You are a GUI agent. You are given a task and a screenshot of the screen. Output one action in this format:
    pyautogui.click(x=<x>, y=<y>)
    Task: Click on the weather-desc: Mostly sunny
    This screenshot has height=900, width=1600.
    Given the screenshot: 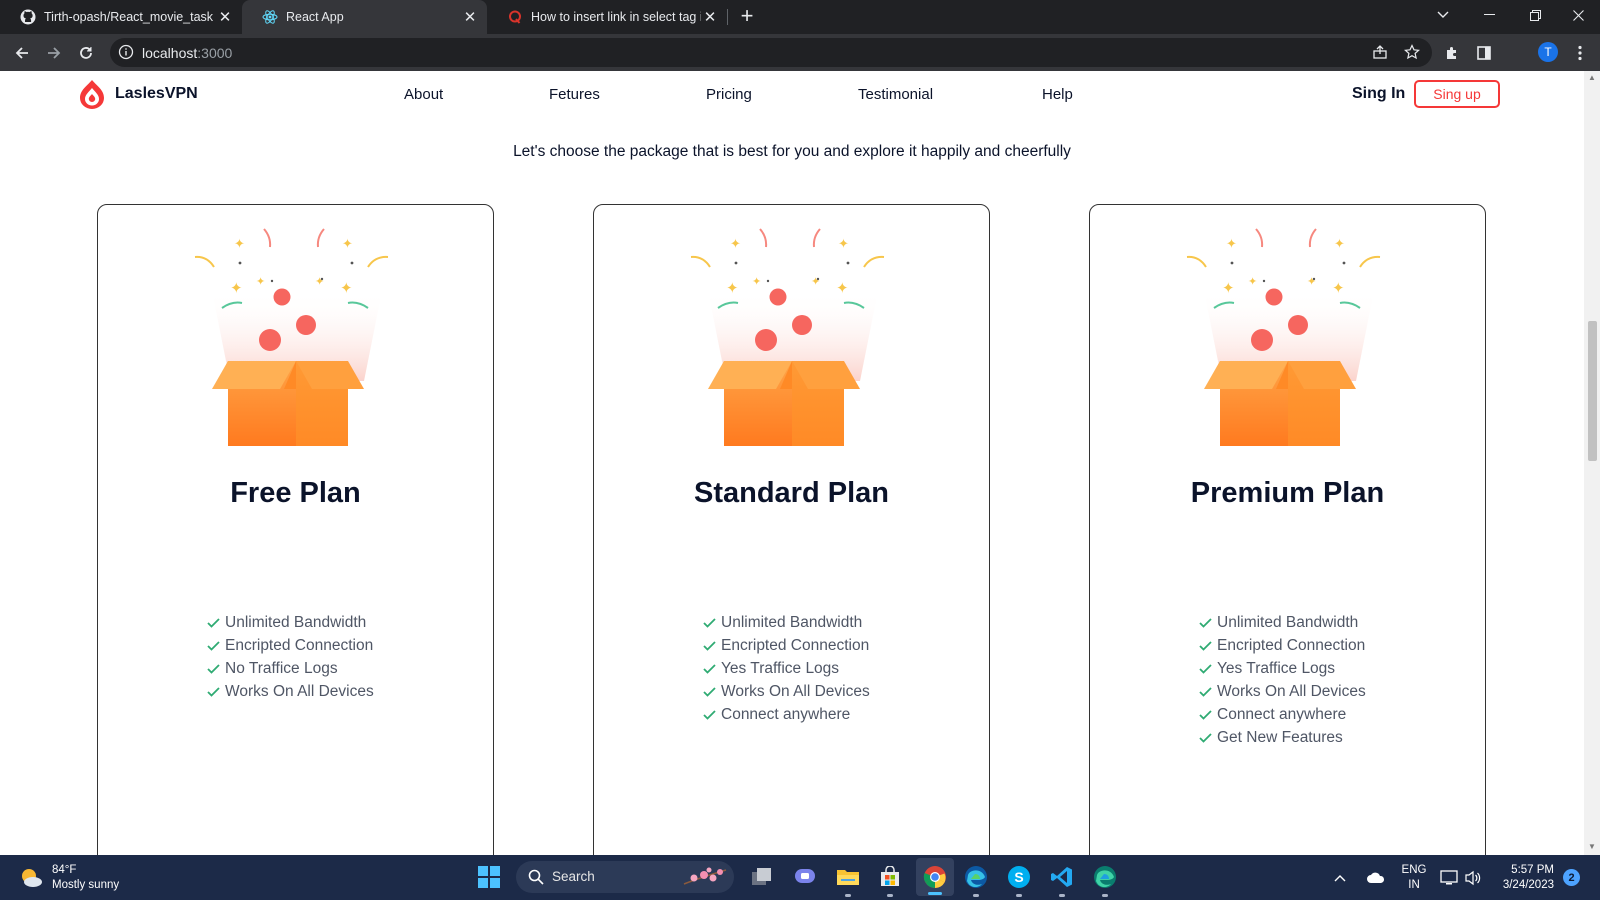 What is the action you would take?
    pyautogui.click(x=86, y=885)
    